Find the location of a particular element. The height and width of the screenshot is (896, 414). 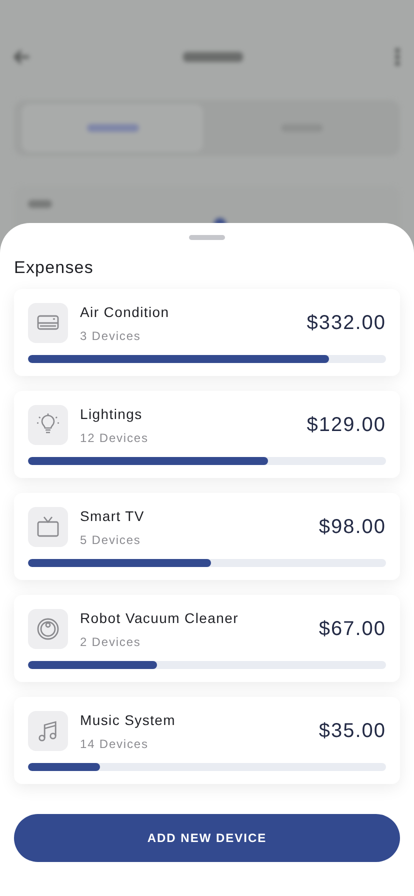

device-count: 3 Devices is located at coordinates (111, 335).